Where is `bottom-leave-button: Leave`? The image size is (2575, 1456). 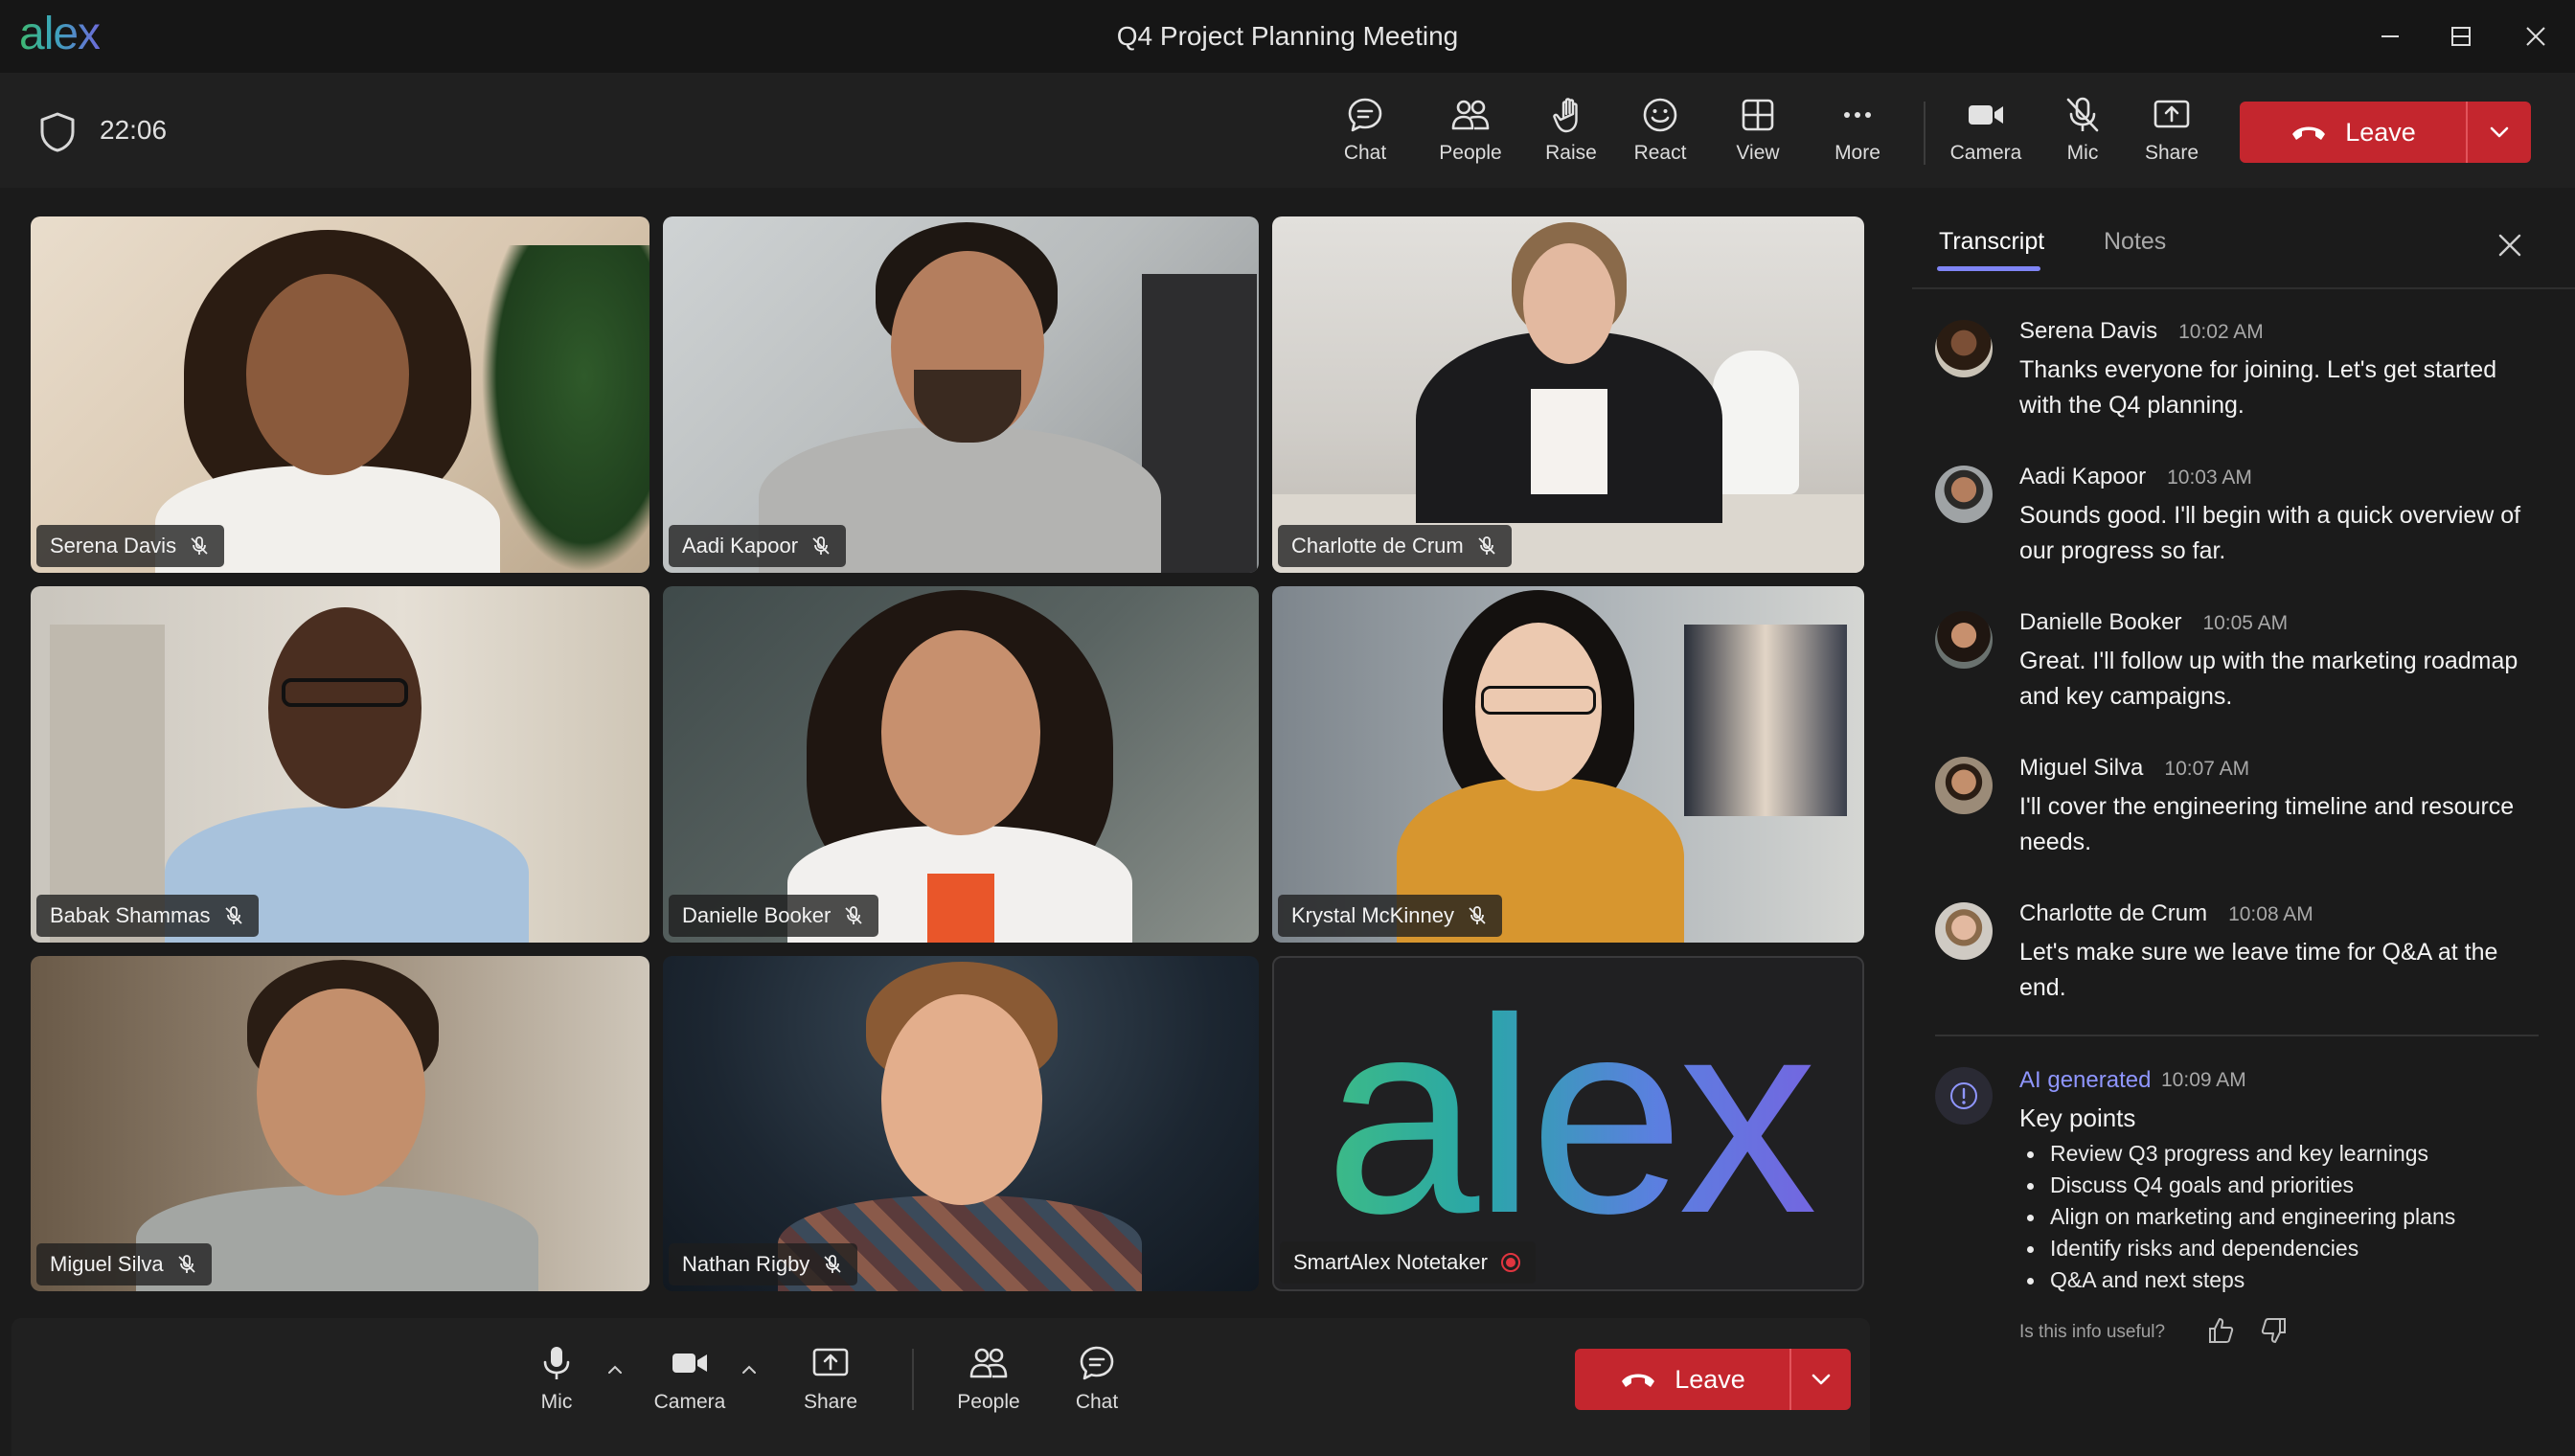 bottom-leave-button: Leave is located at coordinates (1683, 1379).